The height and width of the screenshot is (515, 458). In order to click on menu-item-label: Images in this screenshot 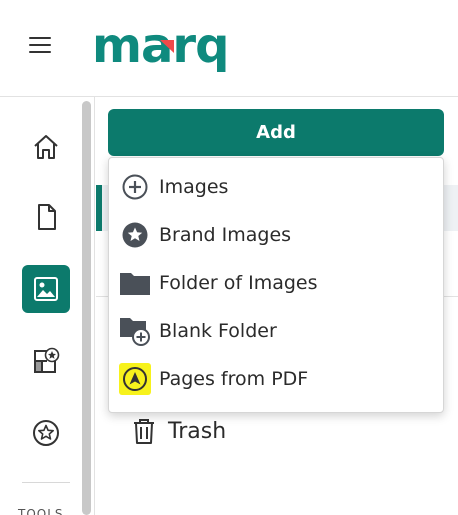, I will do `click(194, 187)`.